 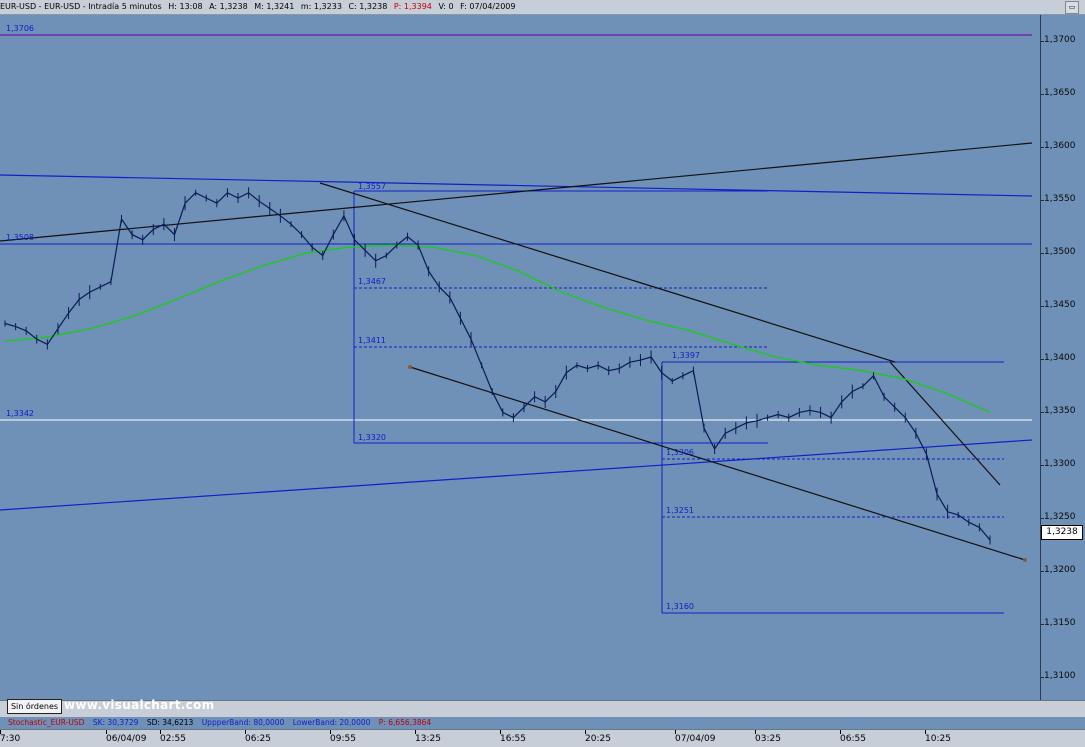 What do you see at coordinates (228, 6) in the screenshot?
I see `ask-value: A: 1,3238` at bounding box center [228, 6].